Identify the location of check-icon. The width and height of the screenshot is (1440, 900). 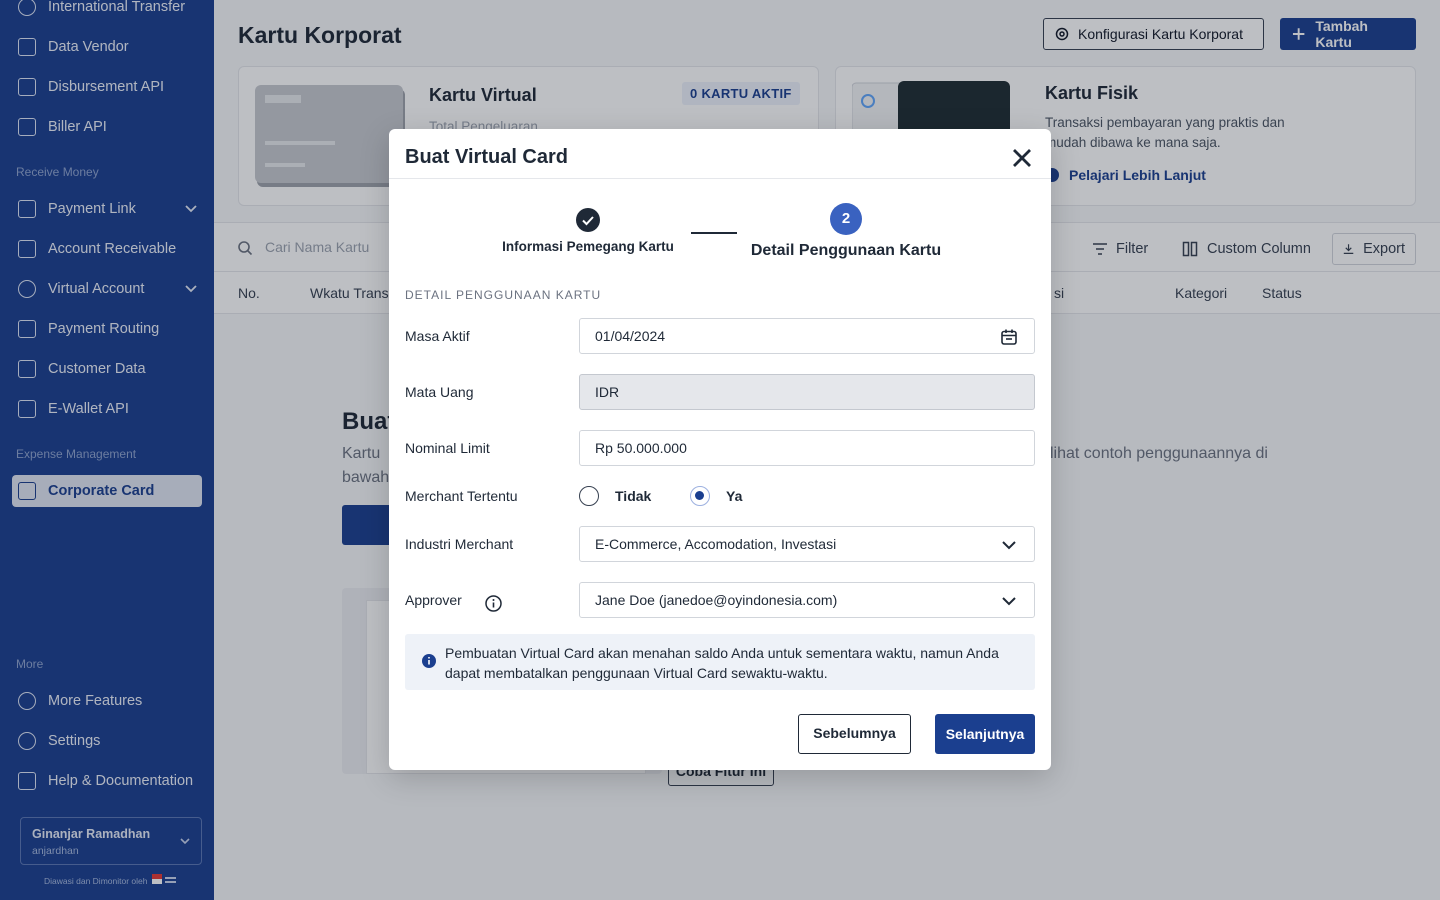
(588, 221).